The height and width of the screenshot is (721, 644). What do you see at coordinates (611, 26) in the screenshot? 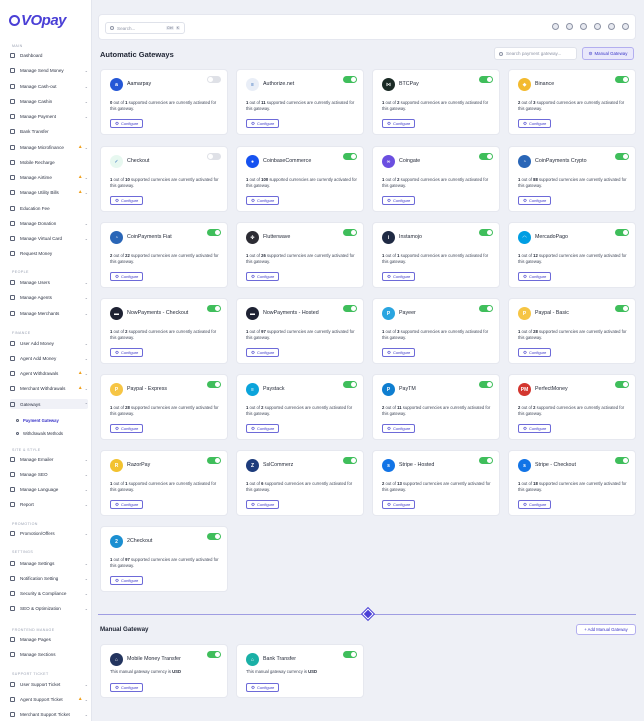
I see `settings-icon` at bounding box center [611, 26].